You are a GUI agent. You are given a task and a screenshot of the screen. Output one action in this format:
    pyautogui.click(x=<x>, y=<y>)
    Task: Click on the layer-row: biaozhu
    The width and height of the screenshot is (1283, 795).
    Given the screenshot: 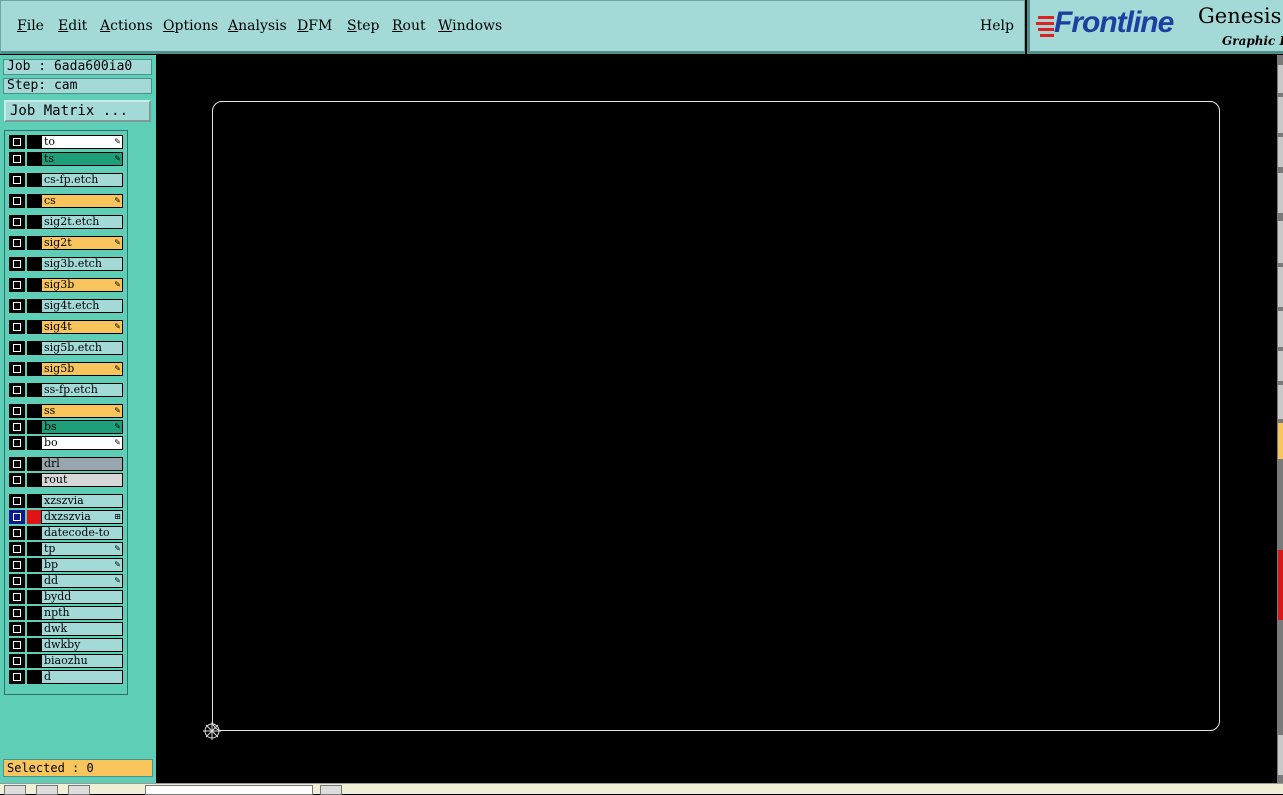 What is the action you would take?
    pyautogui.click(x=67, y=661)
    